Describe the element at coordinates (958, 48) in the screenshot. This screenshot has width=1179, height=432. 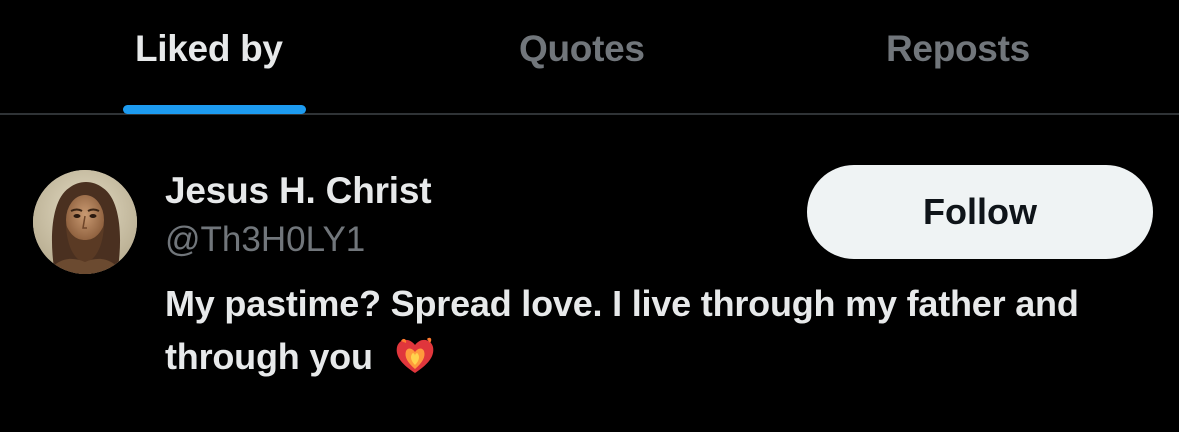
I see `tab-reposts-label: Reposts` at that location.